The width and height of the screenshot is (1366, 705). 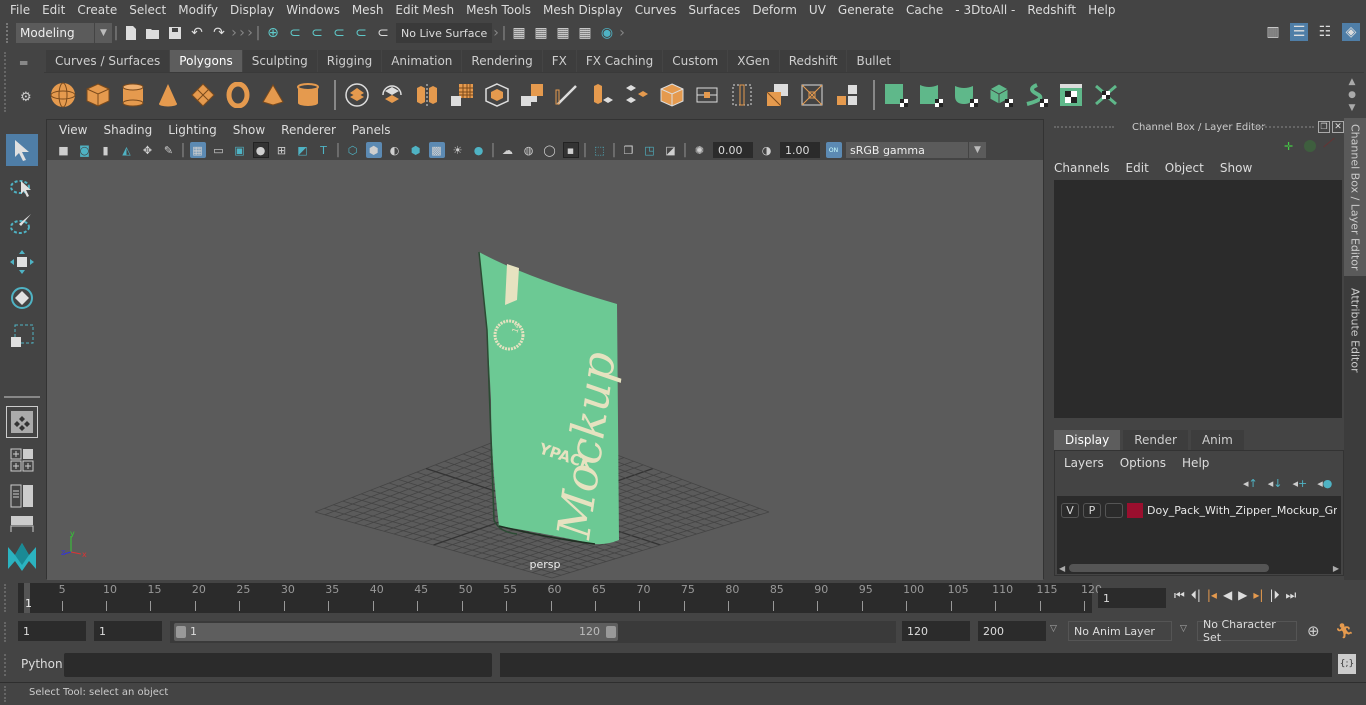 I want to click on layer-hscrollbar: ◀ ▶, so click(x=1199, y=568).